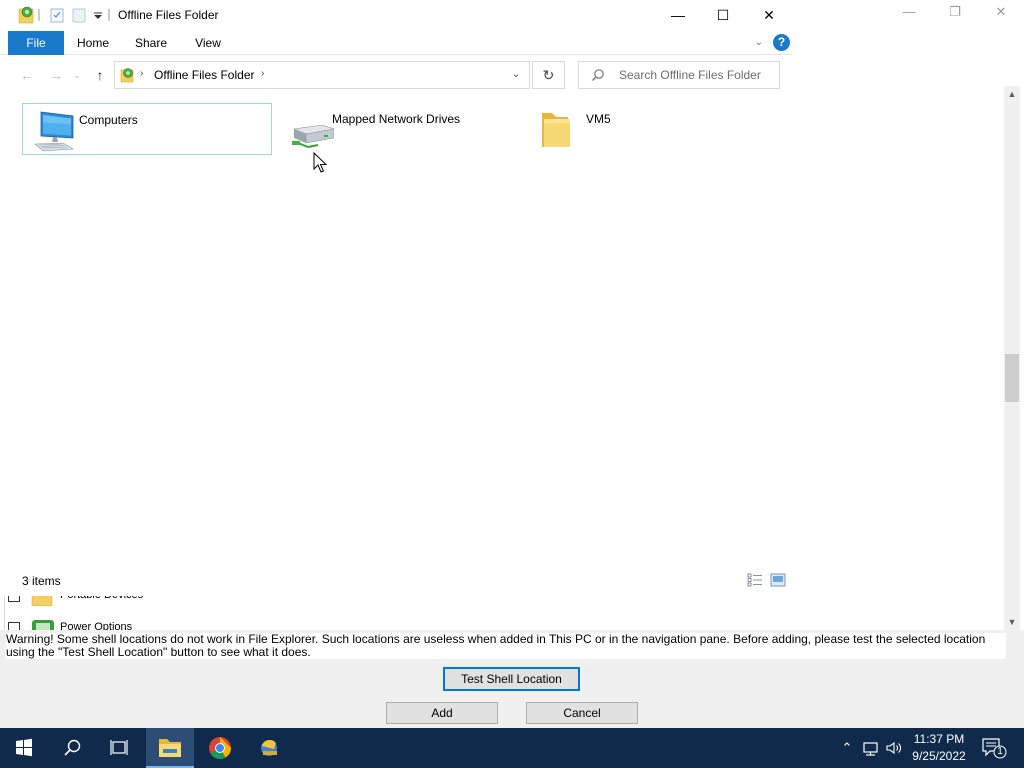 Image resolution: width=1024 pixels, height=768 pixels. What do you see at coordinates (208, 43) in the screenshot?
I see `tab-view: View` at bounding box center [208, 43].